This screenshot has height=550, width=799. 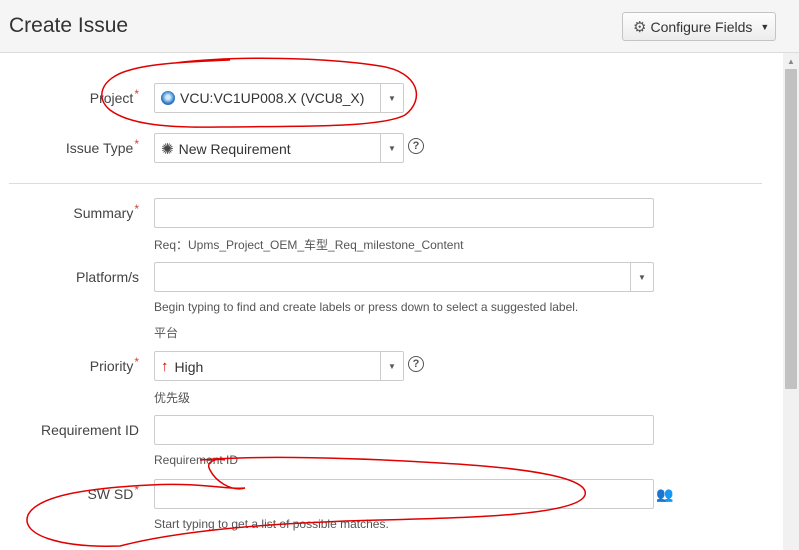 I want to click on divider, so click(x=385, y=183).